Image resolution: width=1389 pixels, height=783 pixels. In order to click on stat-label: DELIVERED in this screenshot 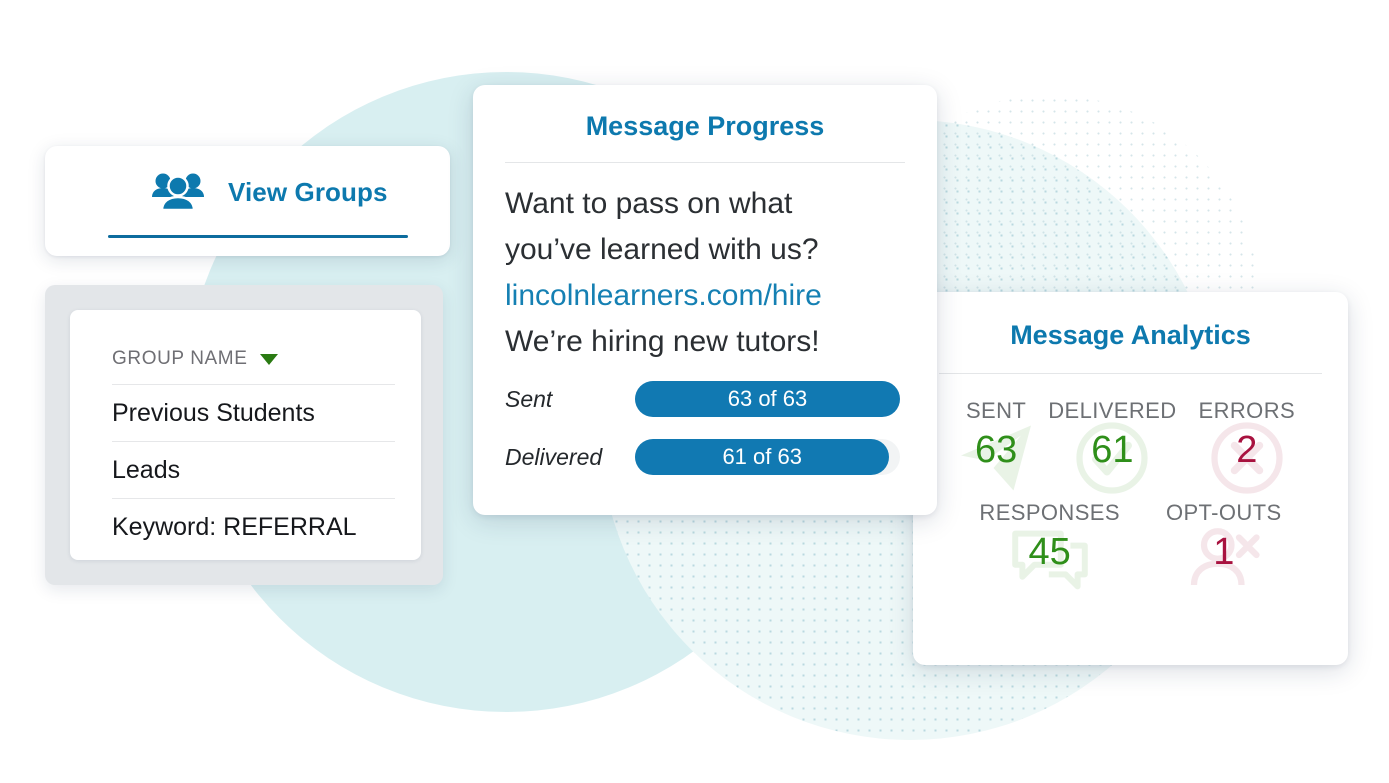, I will do `click(1112, 410)`.